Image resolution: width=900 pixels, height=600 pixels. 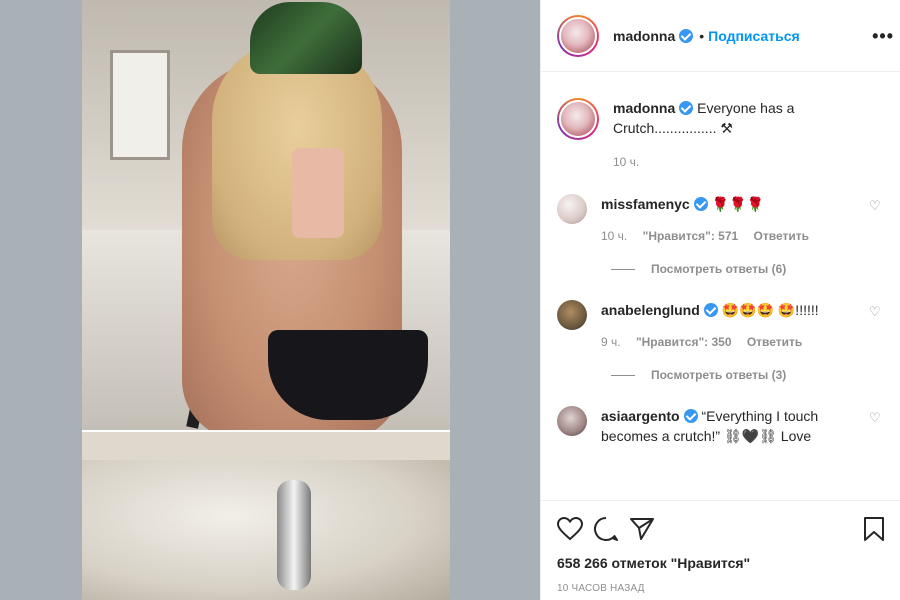 What do you see at coordinates (578, 35) in the screenshot?
I see `author-avatar` at bounding box center [578, 35].